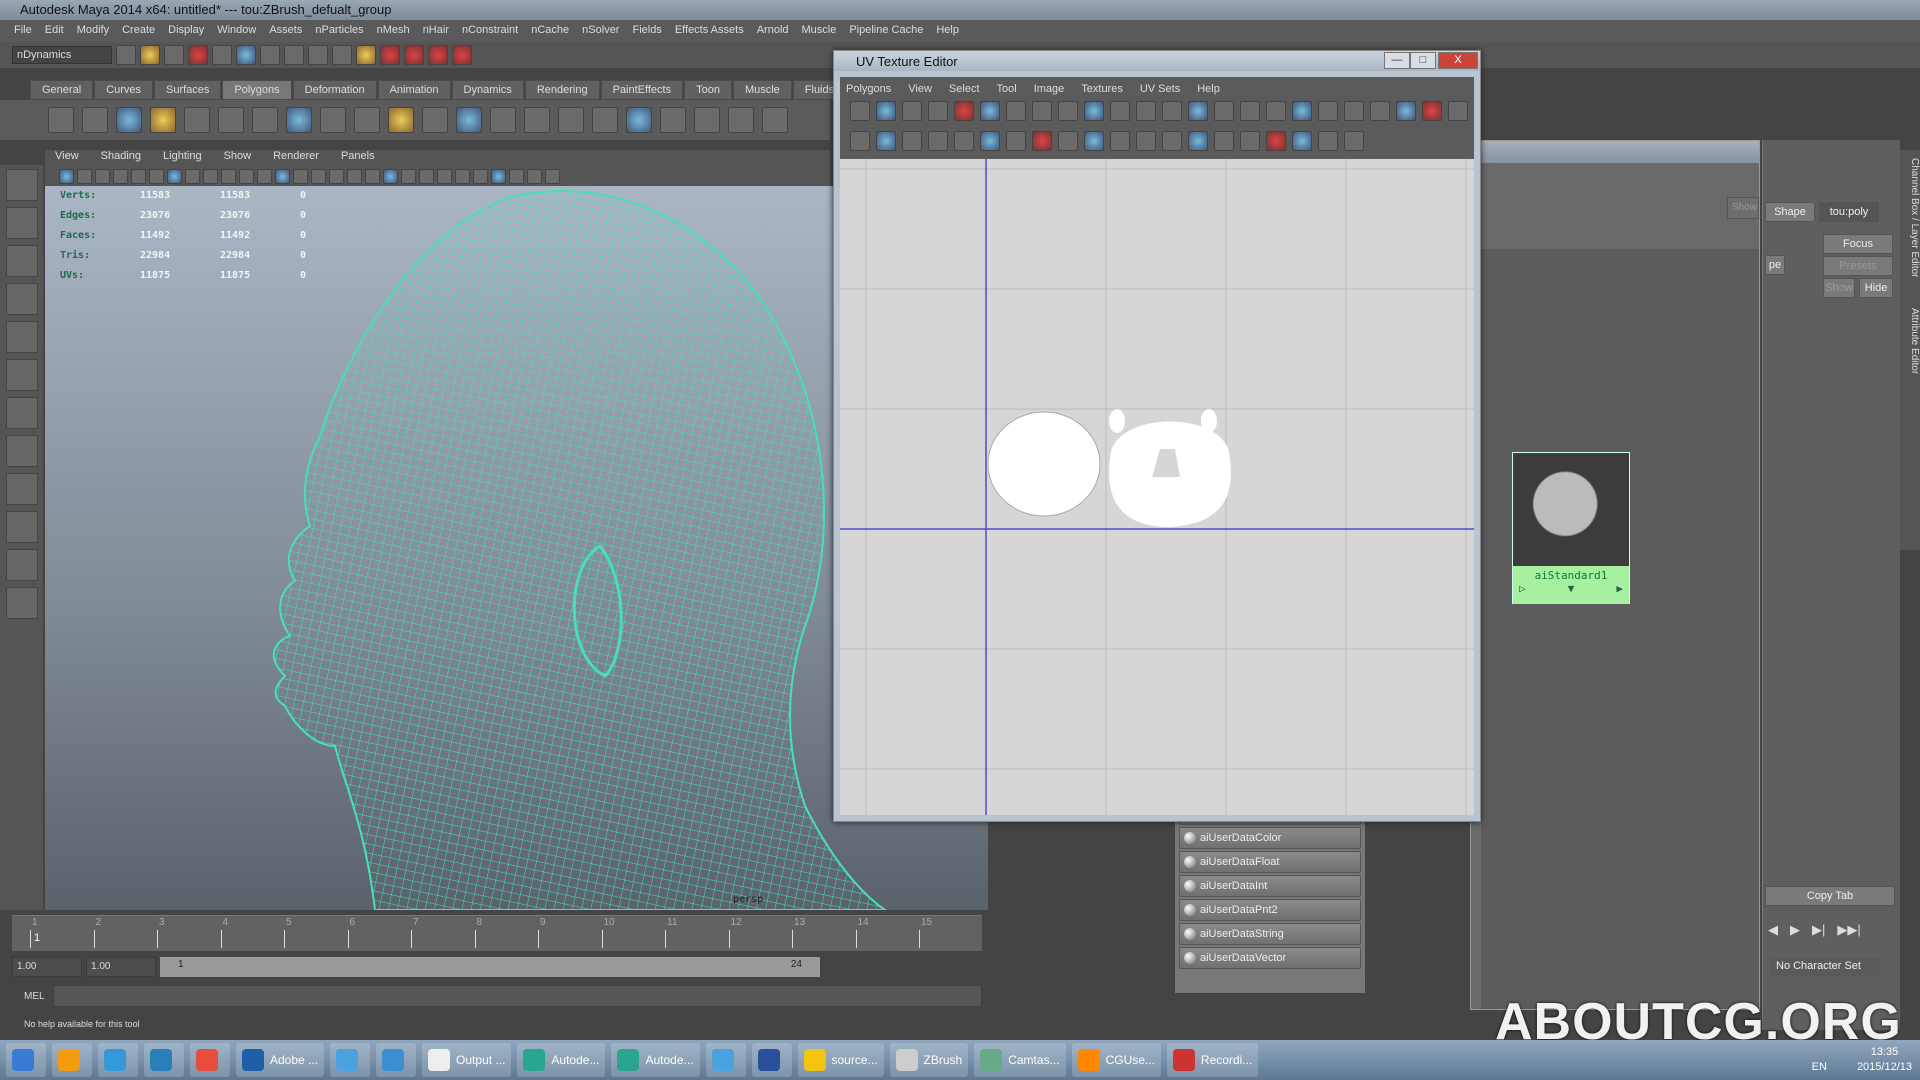 This screenshot has width=1920, height=1080. What do you see at coordinates (246, 55) in the screenshot?
I see `select-component-icon` at bounding box center [246, 55].